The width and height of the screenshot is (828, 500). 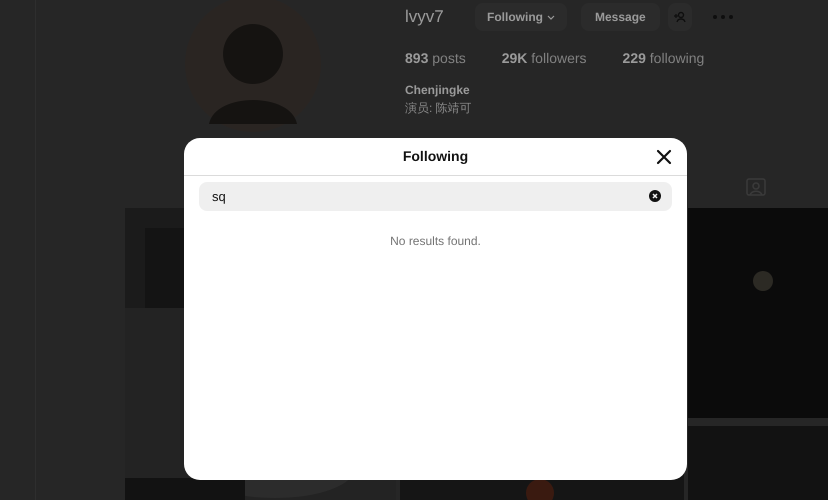 What do you see at coordinates (620, 17) in the screenshot?
I see `message-button: Message` at bounding box center [620, 17].